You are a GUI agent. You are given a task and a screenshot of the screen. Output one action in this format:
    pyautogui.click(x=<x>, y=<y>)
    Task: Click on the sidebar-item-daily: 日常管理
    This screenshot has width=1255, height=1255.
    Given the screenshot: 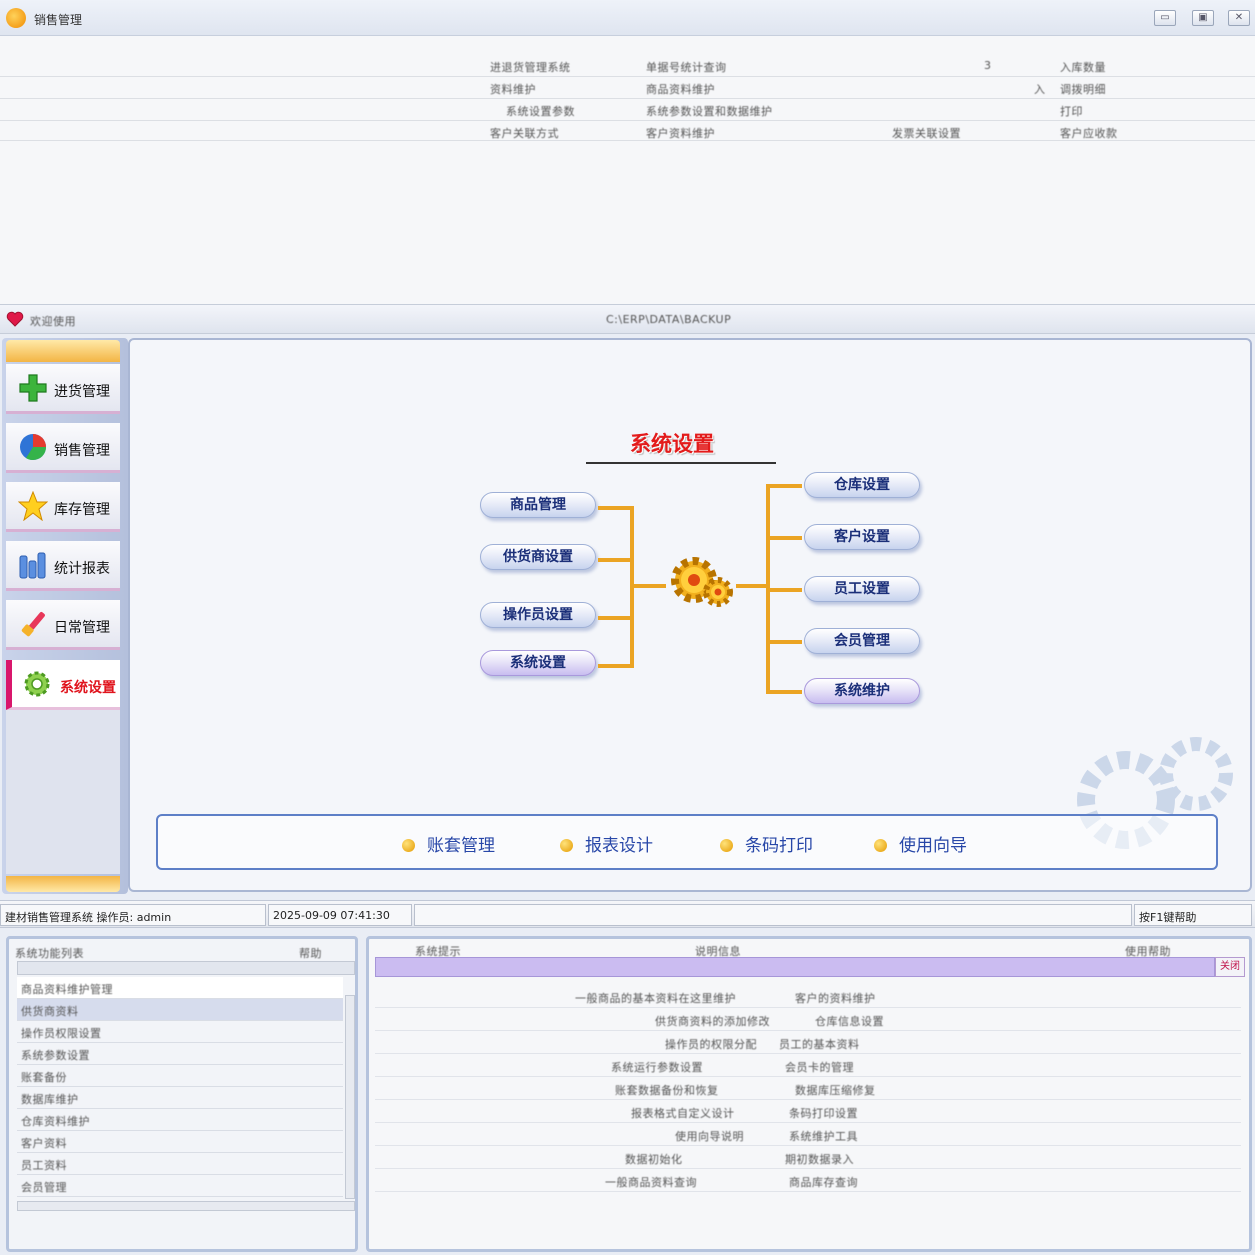 What is the action you would take?
    pyautogui.click(x=63, y=625)
    